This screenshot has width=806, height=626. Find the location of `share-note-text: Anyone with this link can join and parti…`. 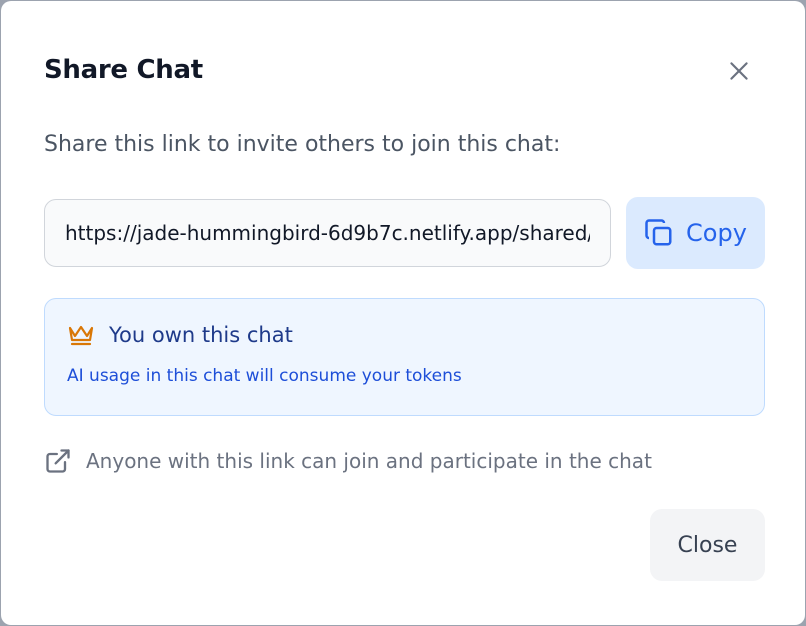

share-note-text: Anyone with this link can join and parti… is located at coordinates (369, 461).